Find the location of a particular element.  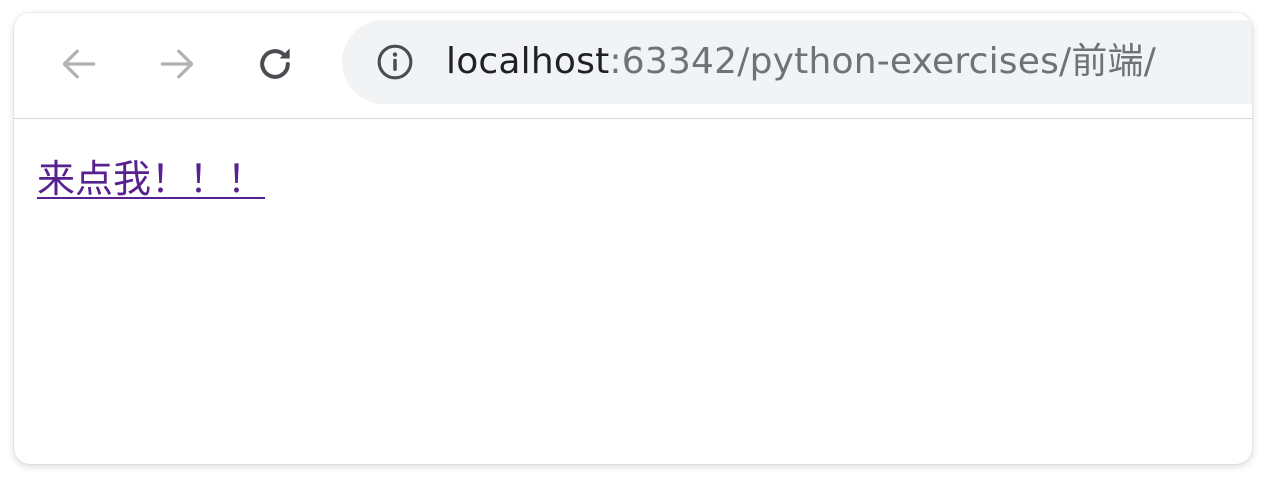

forward-button is located at coordinates (177, 64).